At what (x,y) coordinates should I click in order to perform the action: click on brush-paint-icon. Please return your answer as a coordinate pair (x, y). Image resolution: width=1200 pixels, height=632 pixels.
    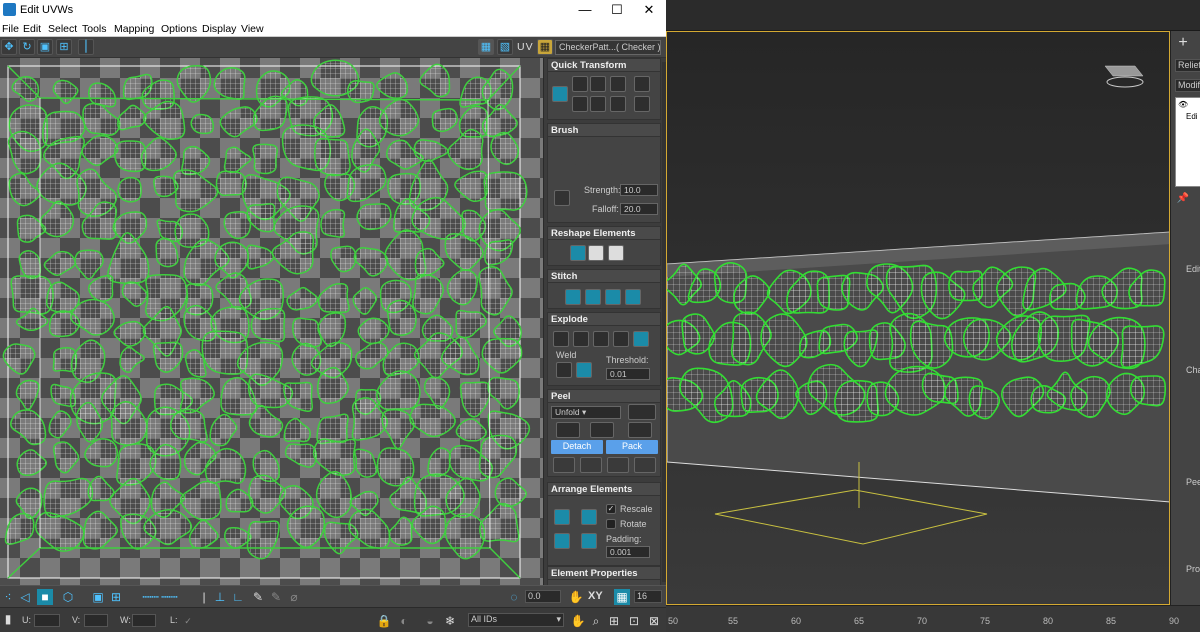
    Looking at the image, I should click on (582, 158).